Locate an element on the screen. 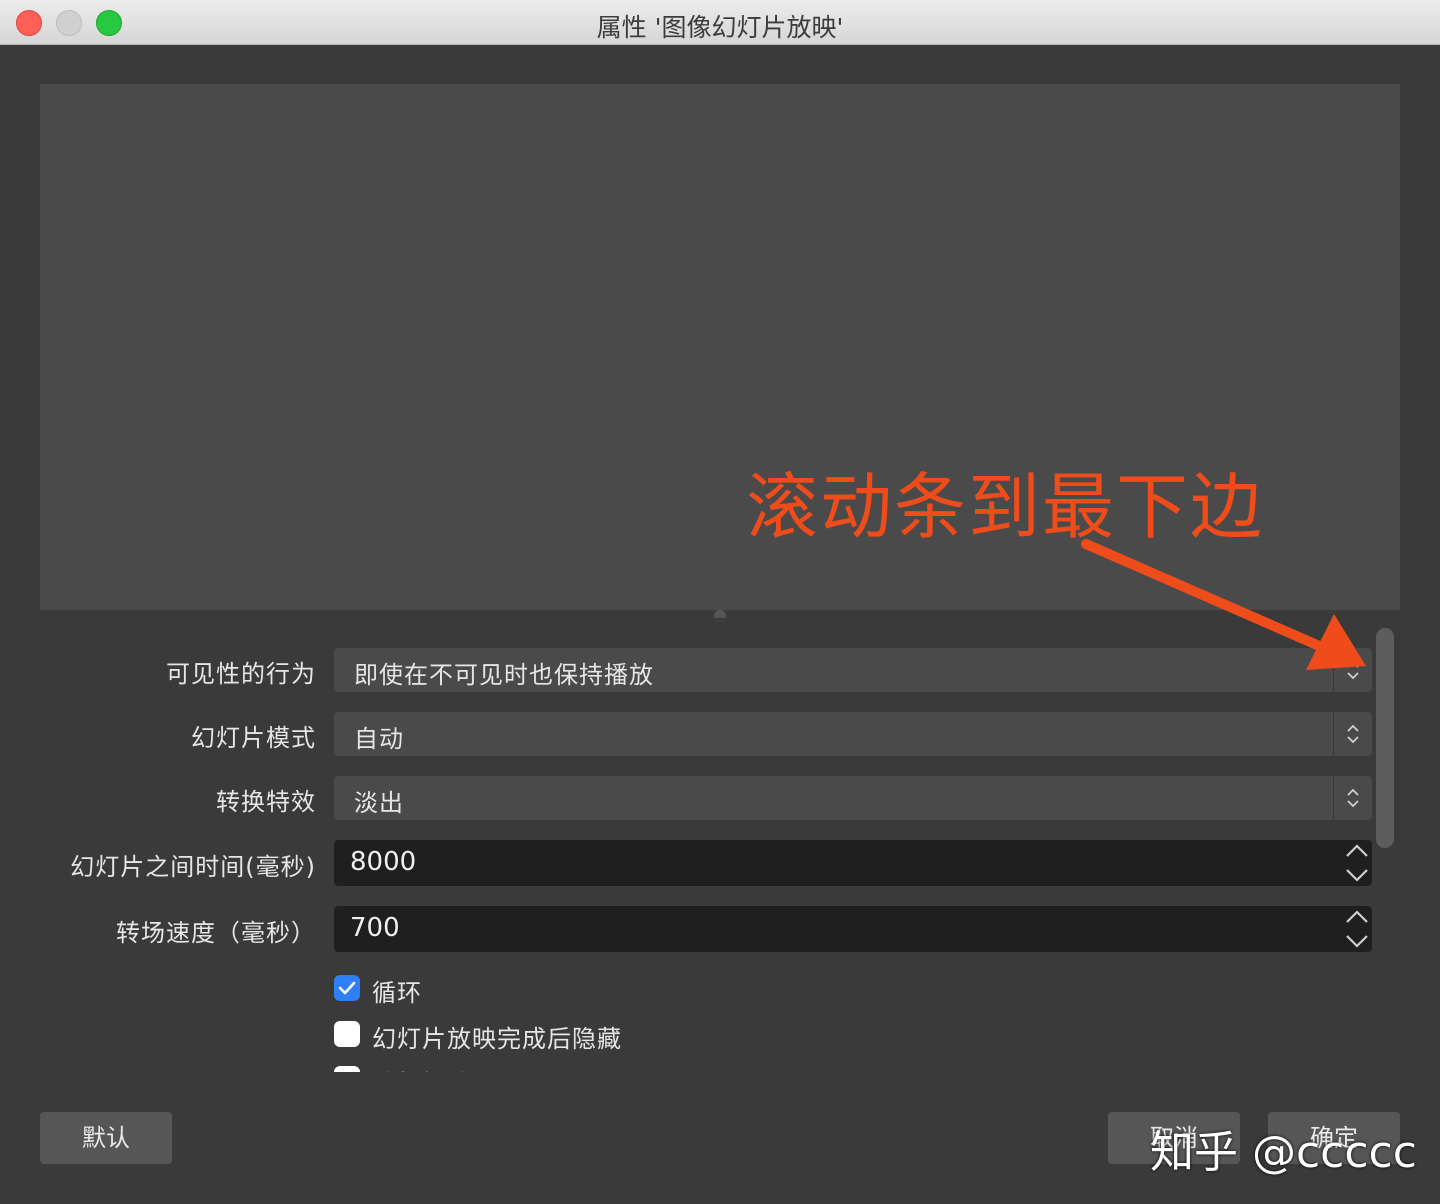  window-title: 属性 '图像幻灯片放映' is located at coordinates (720, 27).